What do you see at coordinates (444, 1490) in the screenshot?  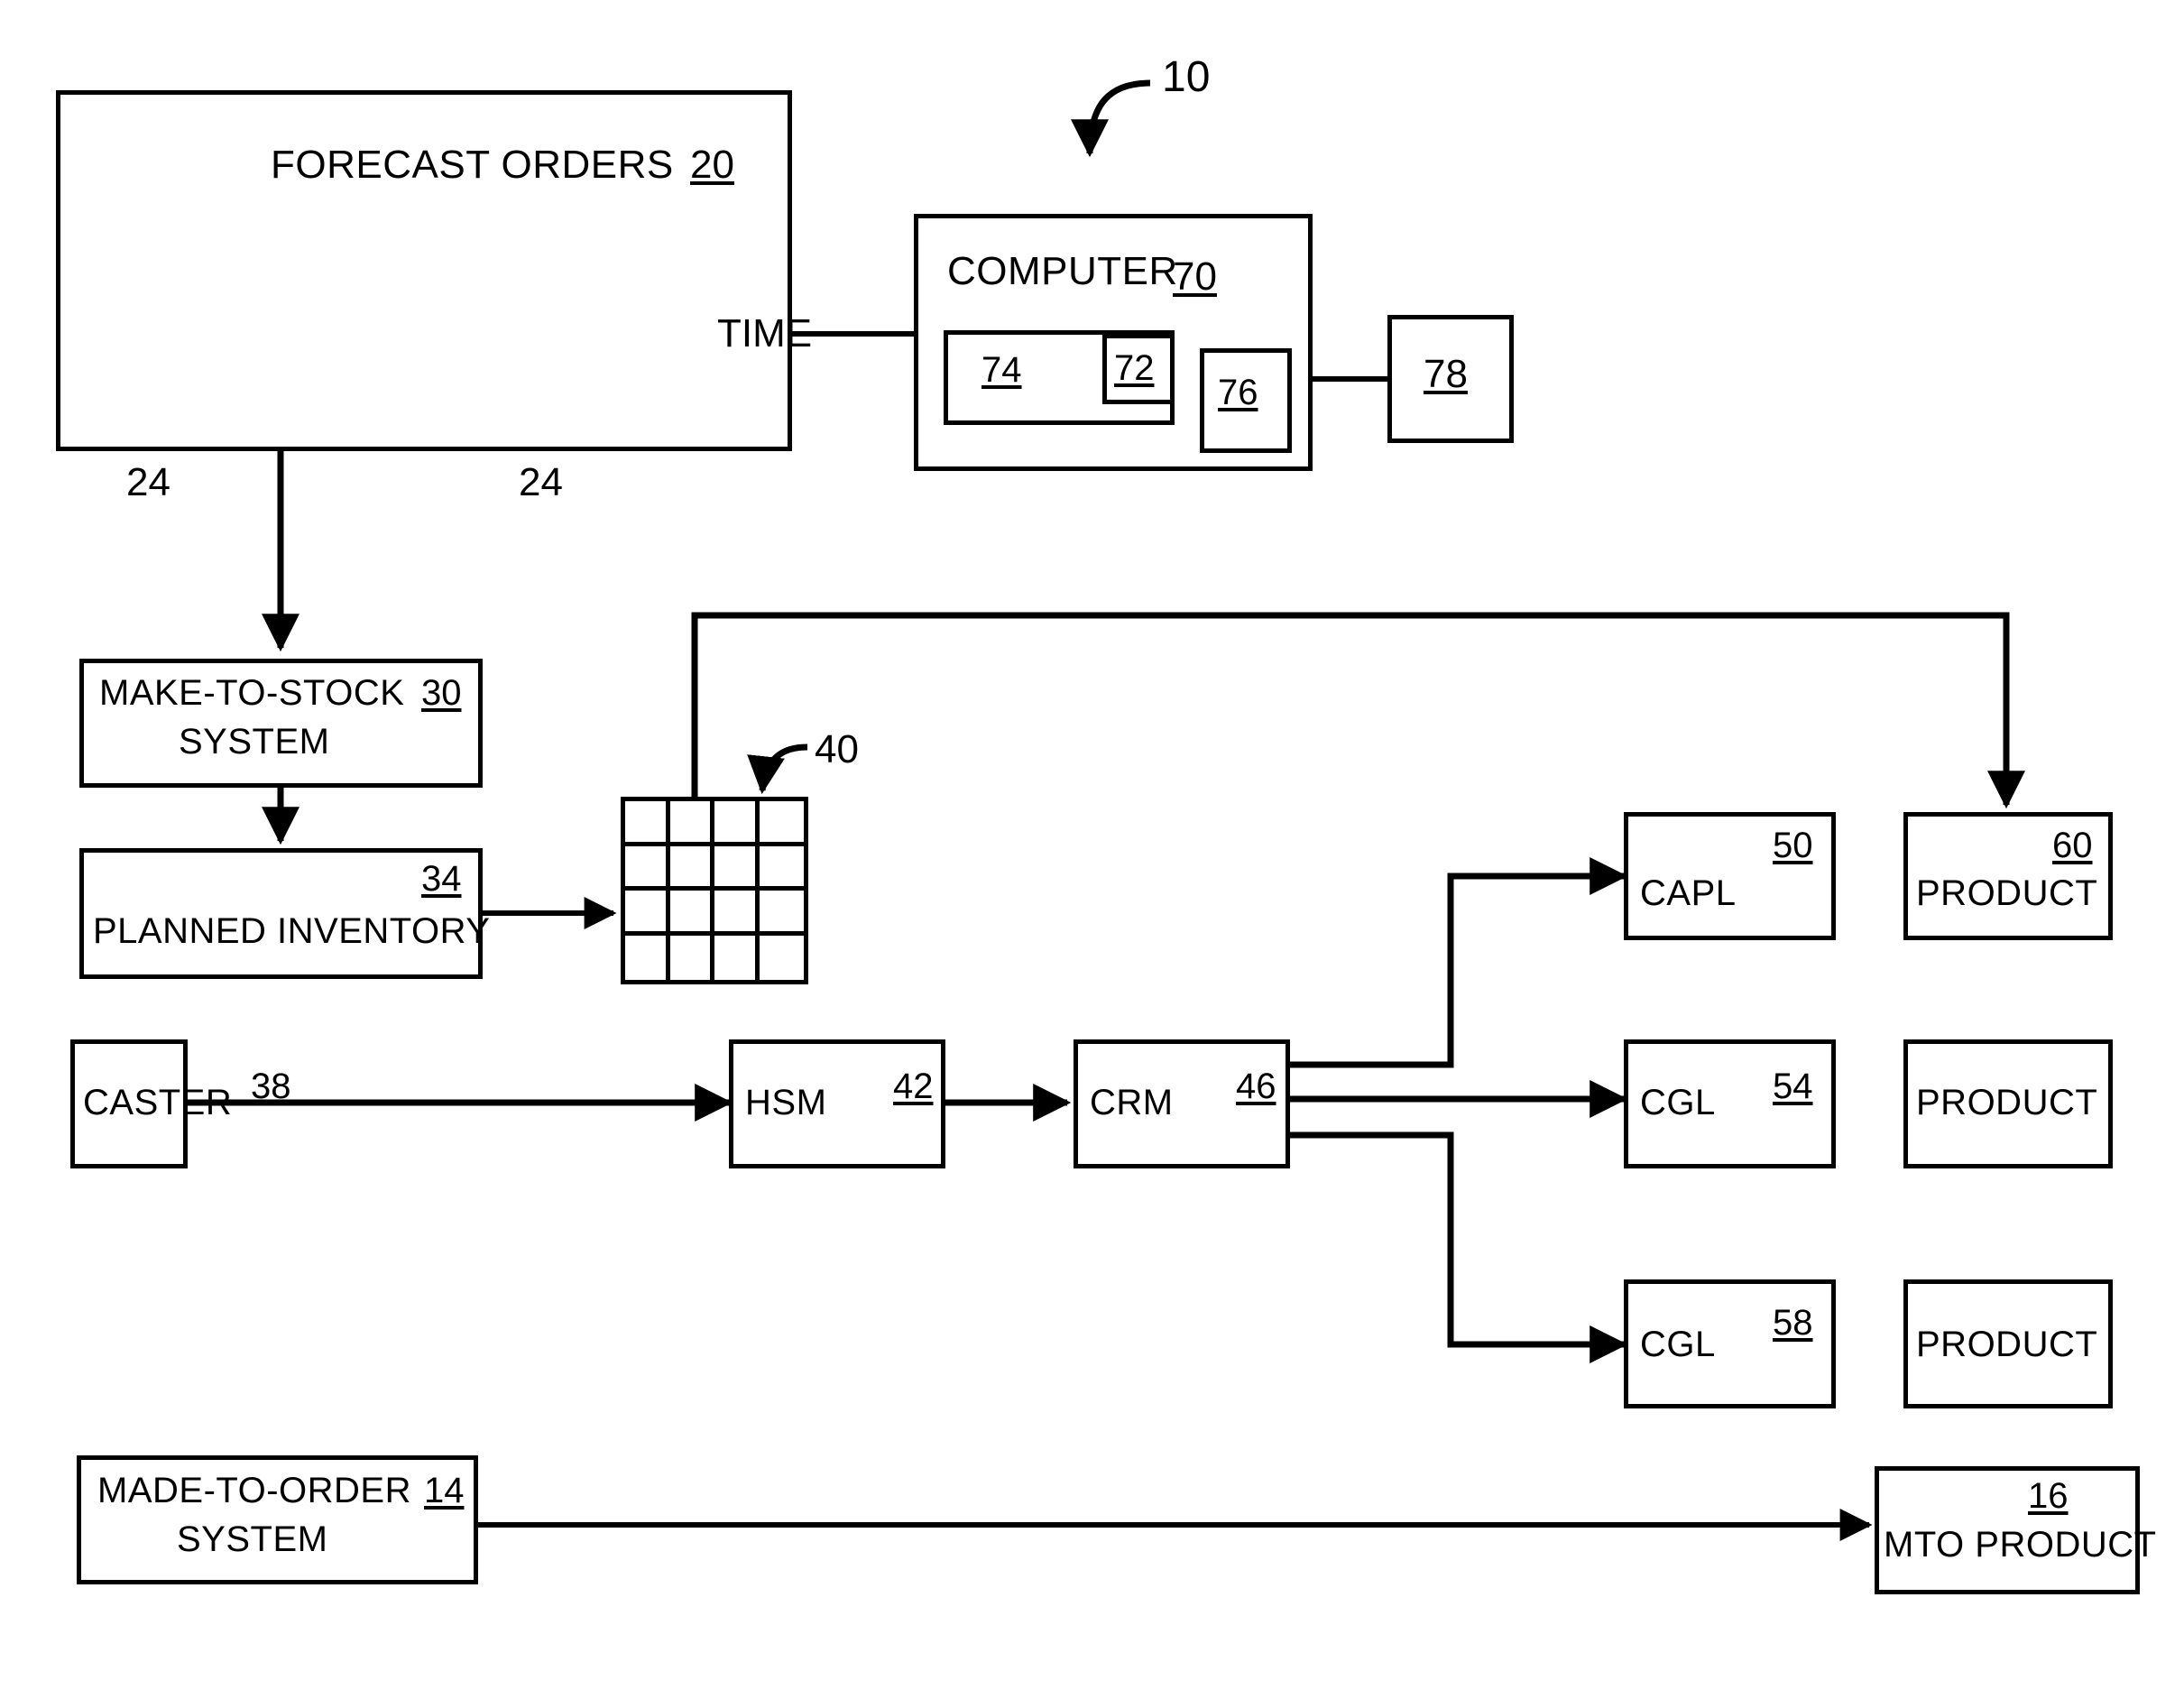 I see `made-to-order-ref: 14` at bounding box center [444, 1490].